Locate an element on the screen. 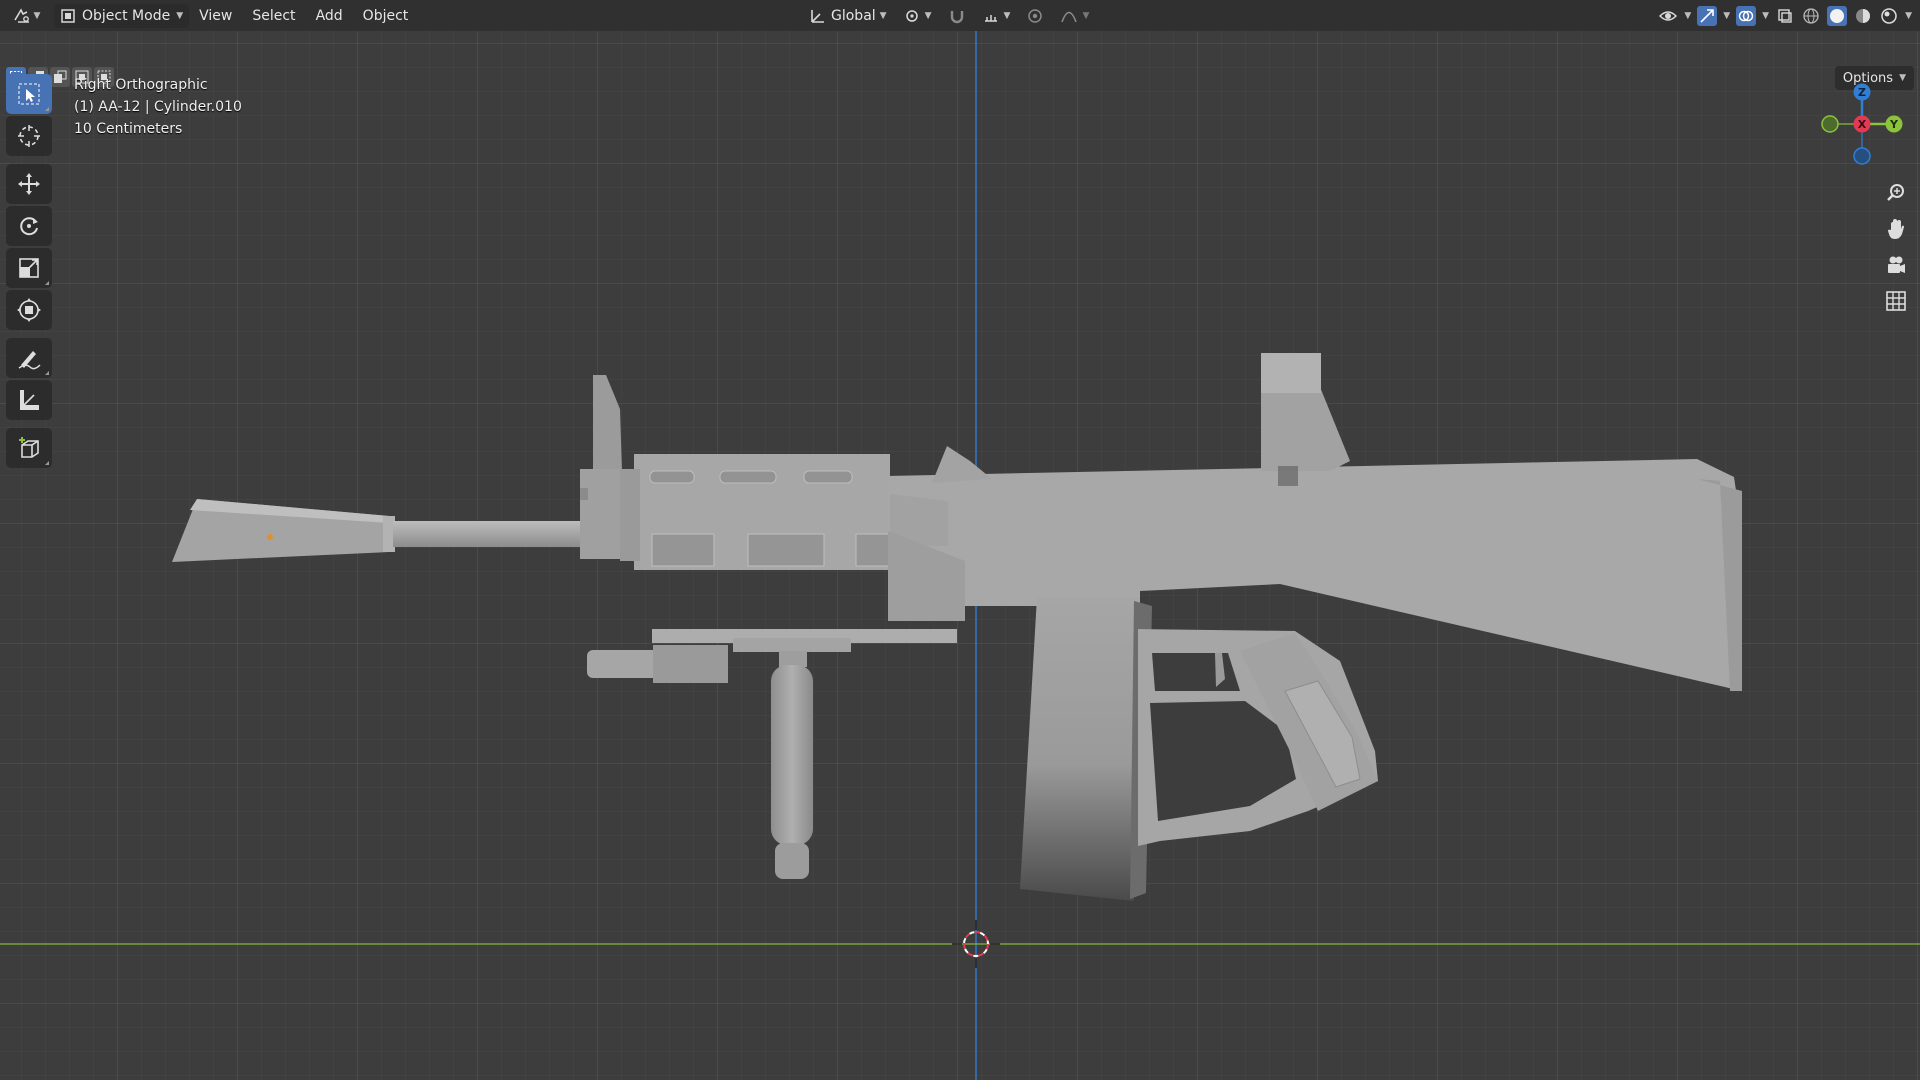 The width and height of the screenshot is (1920, 1080). move-icon is located at coordinates (29, 184).